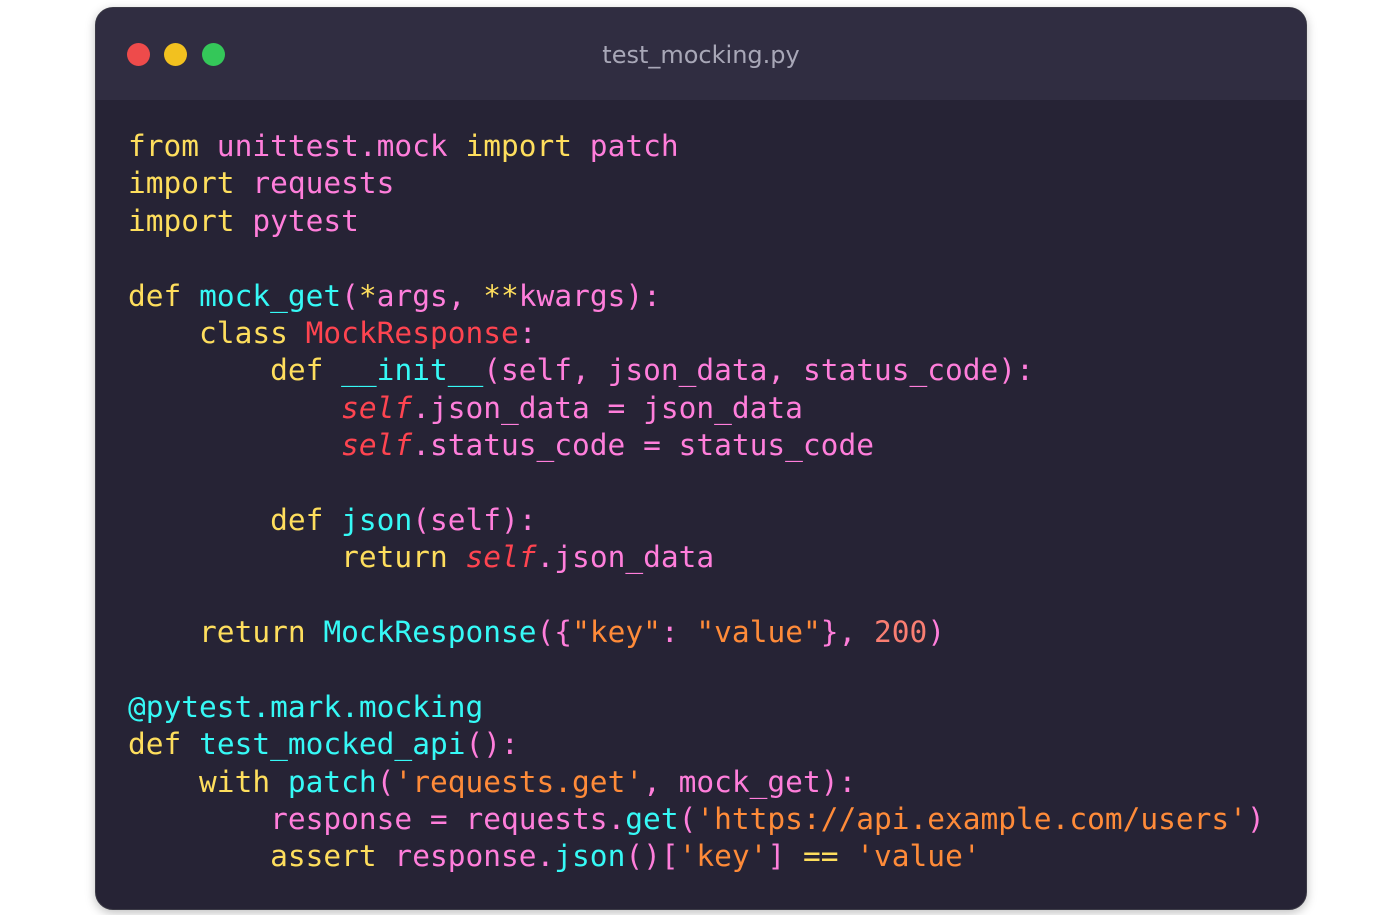 Image resolution: width=1400 pixels, height=915 pixels. I want to click on code-token: 200, so click(901, 632).